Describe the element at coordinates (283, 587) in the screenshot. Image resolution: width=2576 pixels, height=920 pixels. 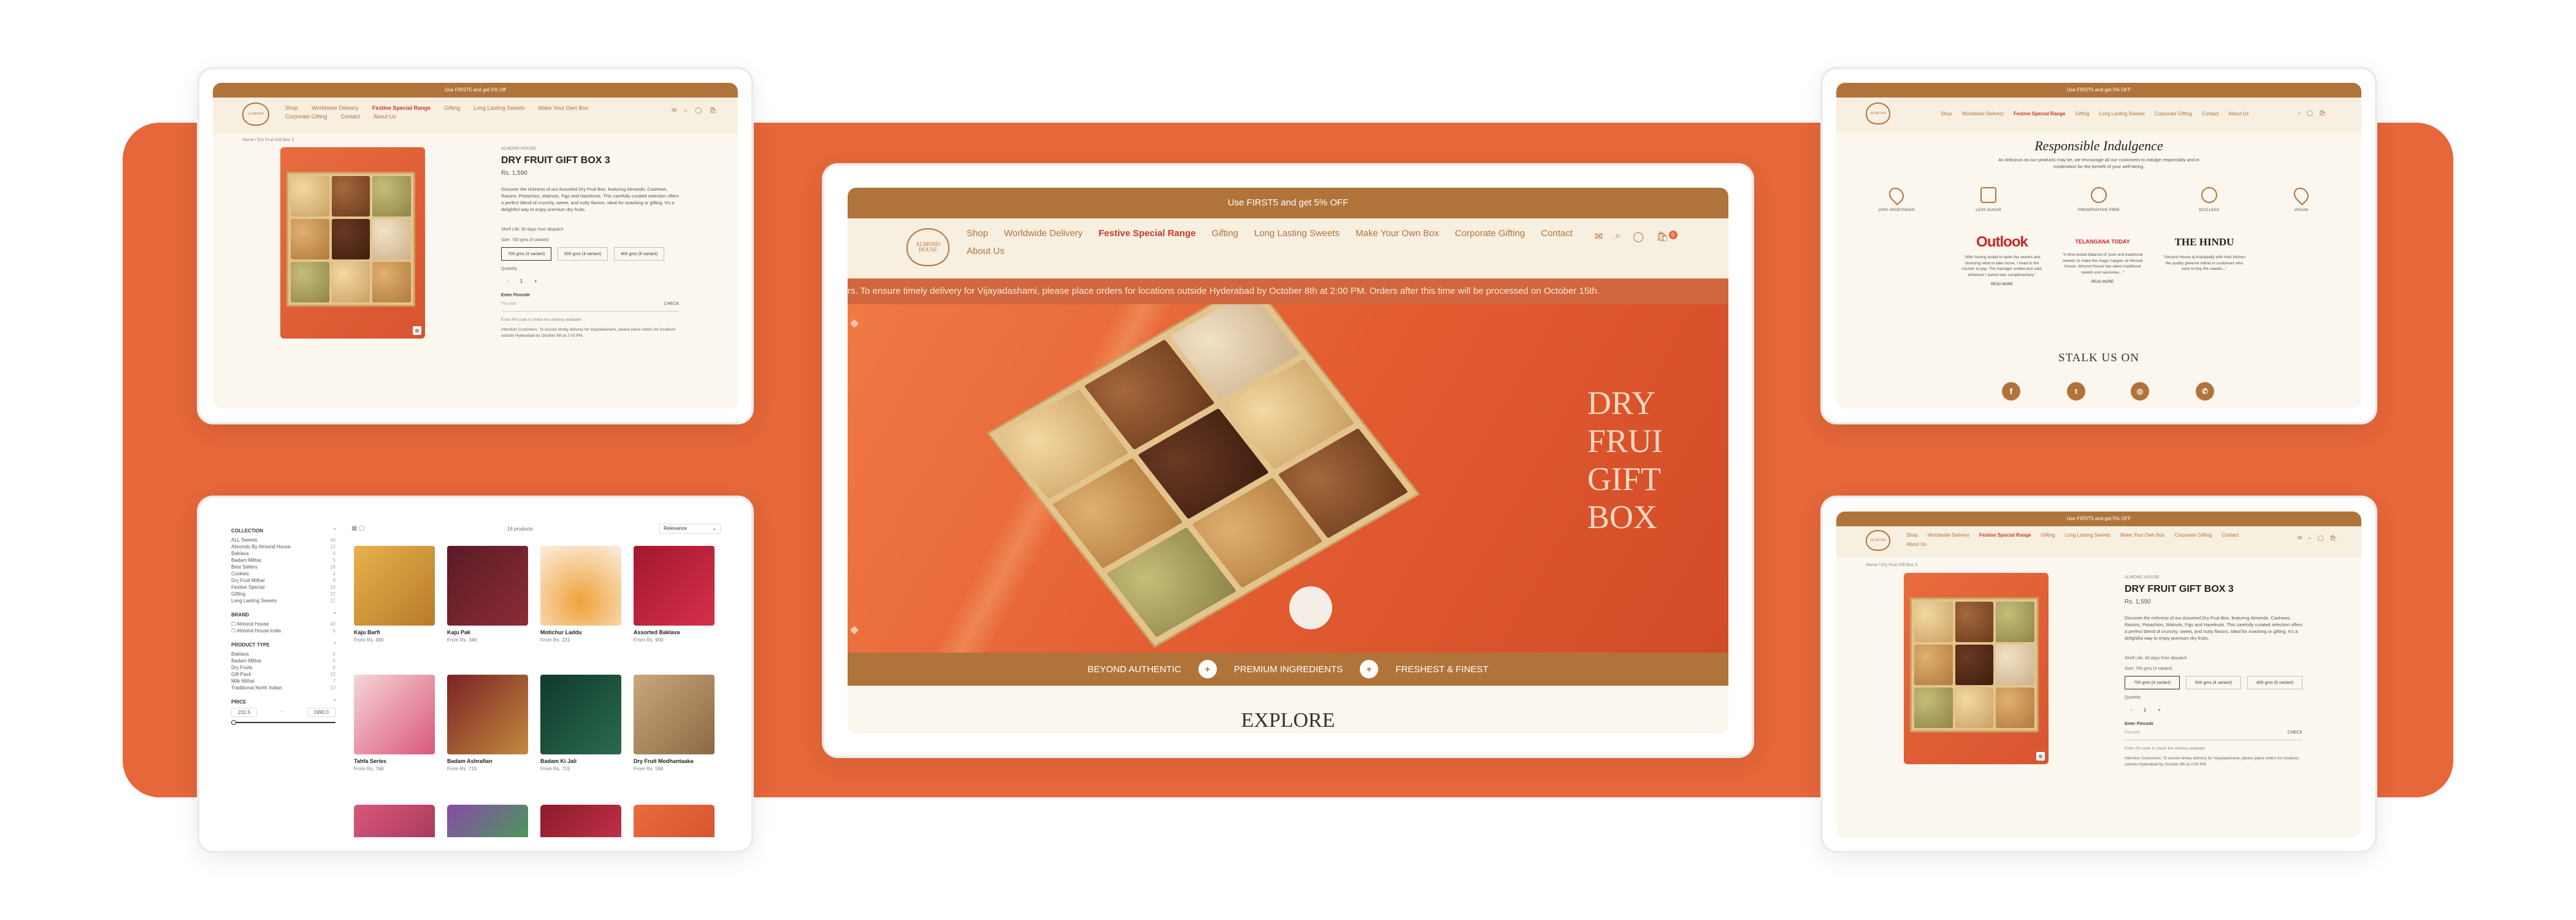
I see `filter-item: Festive Special 14` at that location.